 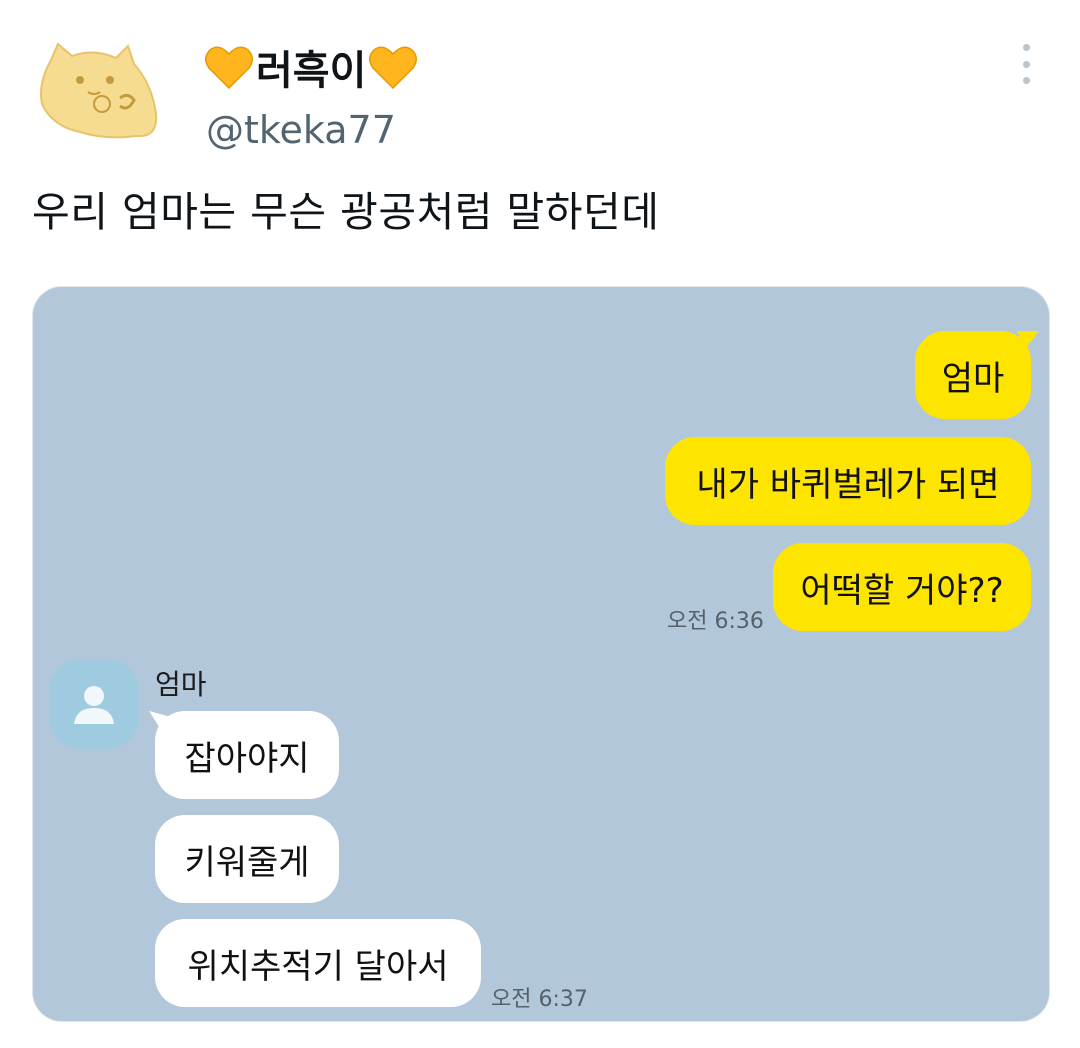 What do you see at coordinates (301, 130) in the screenshot?
I see `user-handle: @tkeka77` at bounding box center [301, 130].